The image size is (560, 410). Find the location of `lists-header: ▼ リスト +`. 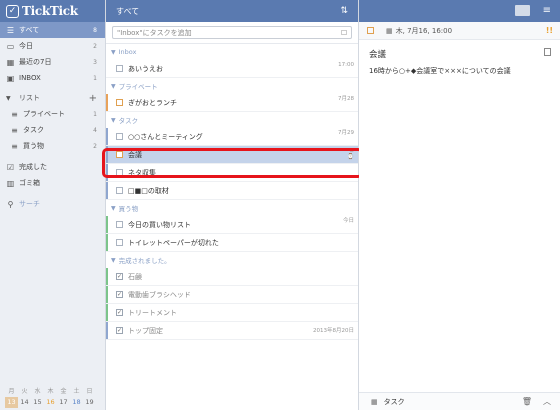

lists-header: ▼ リスト + is located at coordinates (52, 98).